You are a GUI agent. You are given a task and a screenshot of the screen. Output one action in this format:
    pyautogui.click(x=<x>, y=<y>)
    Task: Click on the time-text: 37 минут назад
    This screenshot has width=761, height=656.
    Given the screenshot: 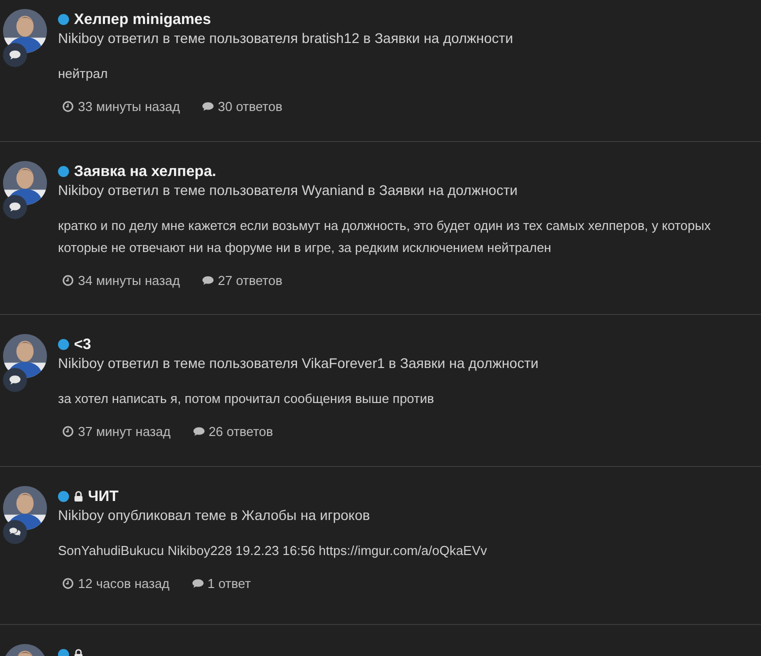 What is the action you would take?
    pyautogui.click(x=124, y=431)
    